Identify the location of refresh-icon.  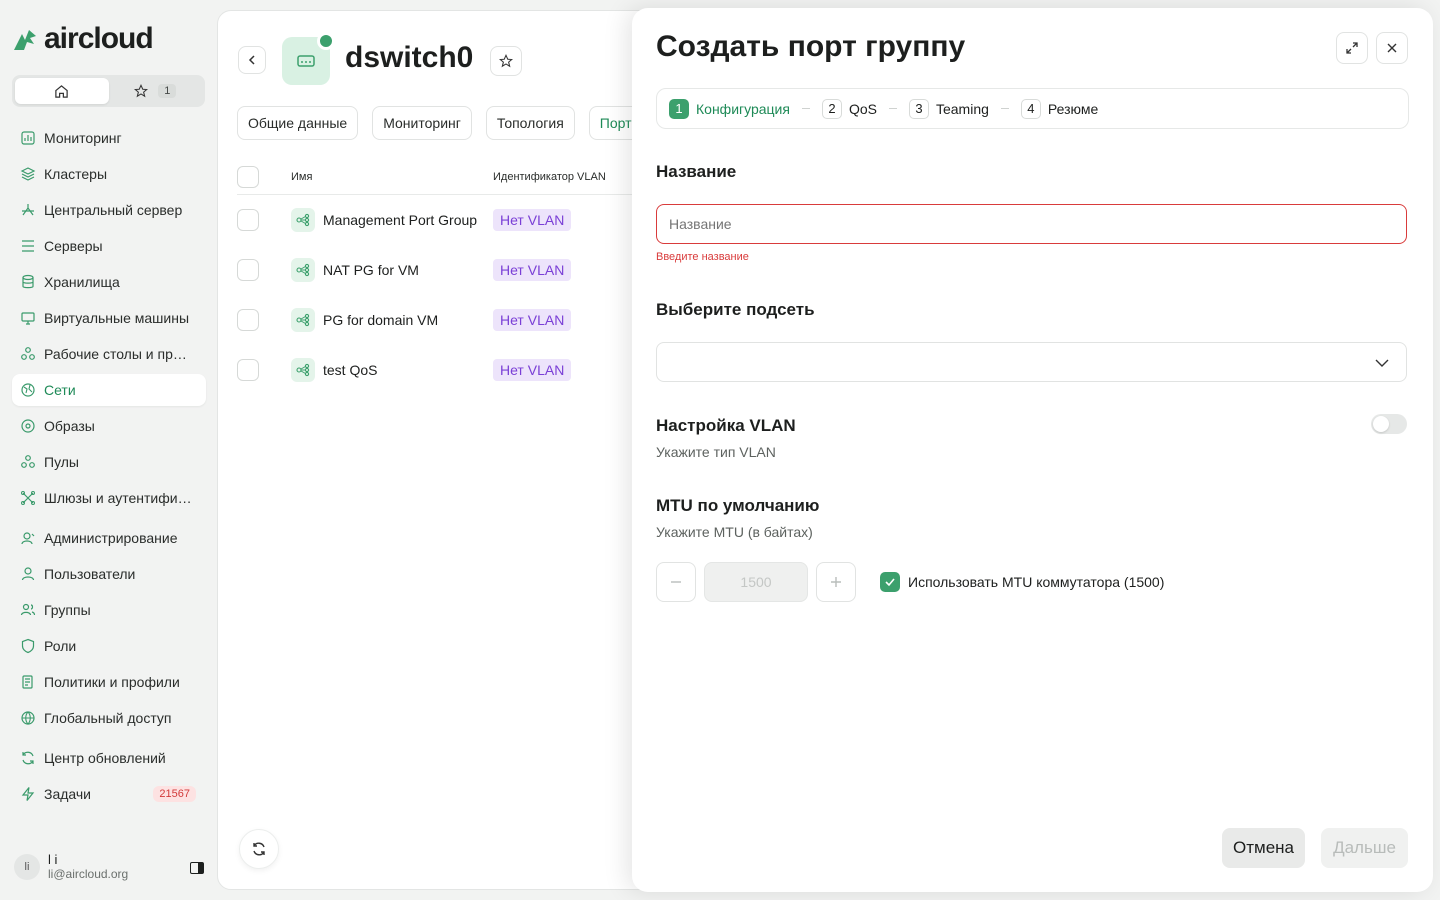
(259, 849).